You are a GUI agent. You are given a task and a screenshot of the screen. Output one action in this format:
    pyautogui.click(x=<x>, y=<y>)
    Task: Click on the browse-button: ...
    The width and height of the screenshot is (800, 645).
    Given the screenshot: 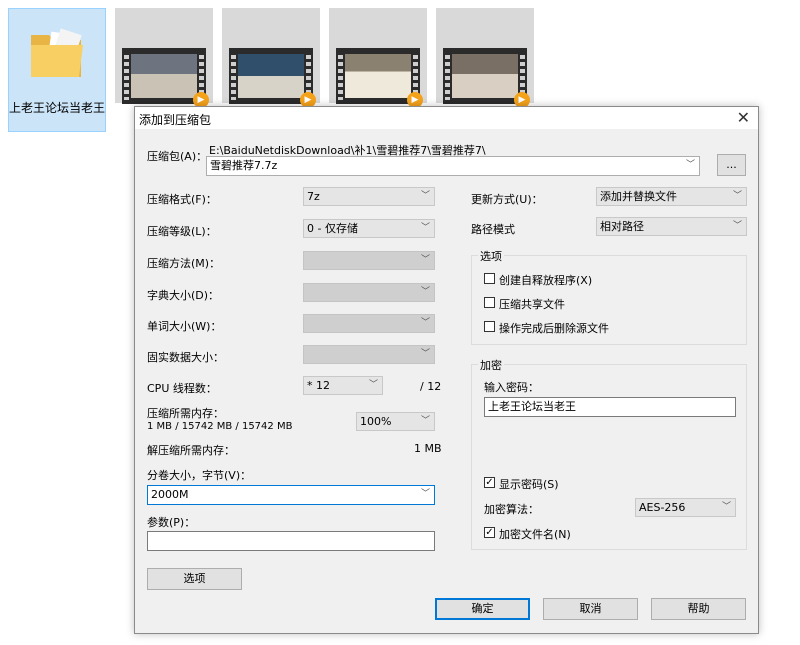 What is the action you would take?
    pyautogui.click(x=731, y=165)
    